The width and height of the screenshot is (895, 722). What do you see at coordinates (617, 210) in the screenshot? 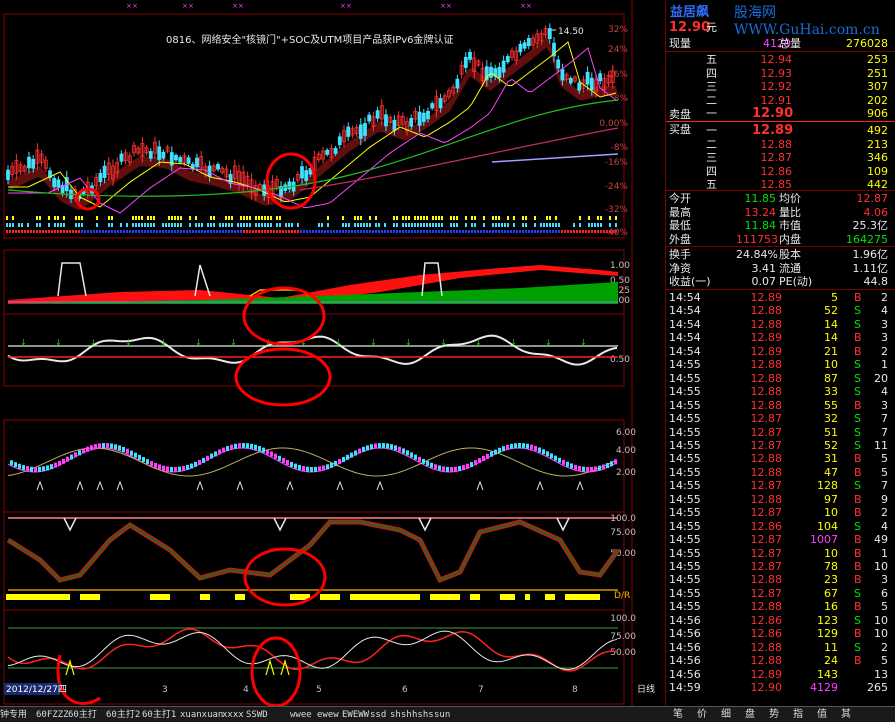
I see `pct-tick: -32%` at bounding box center [617, 210].